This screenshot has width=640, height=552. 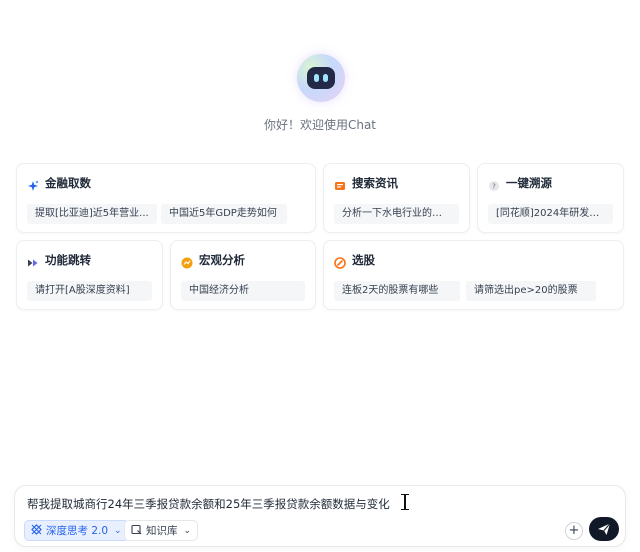 What do you see at coordinates (36, 530) in the screenshot?
I see `deep-think-icon` at bounding box center [36, 530].